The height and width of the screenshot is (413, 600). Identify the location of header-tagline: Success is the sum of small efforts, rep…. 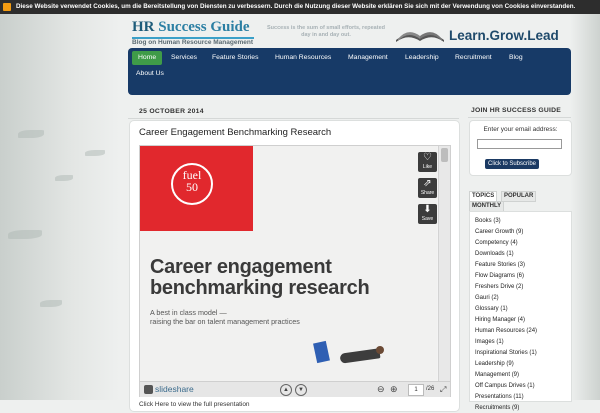
(326, 31).